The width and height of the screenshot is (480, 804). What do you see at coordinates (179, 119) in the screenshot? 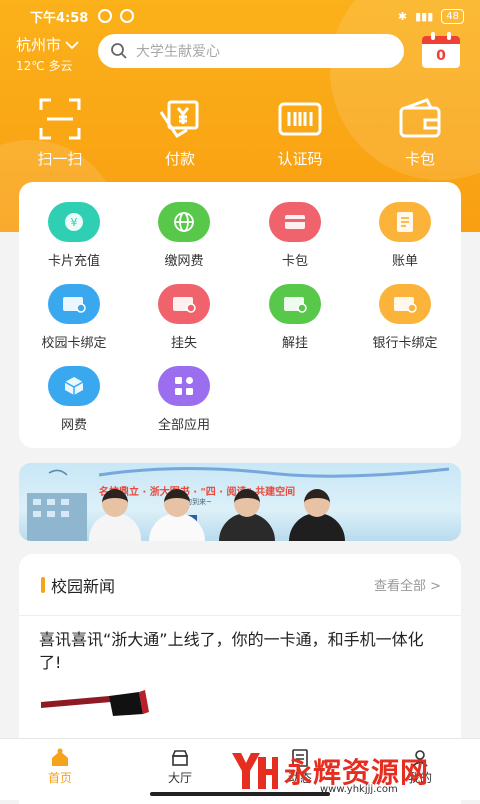
I see `payment-icon` at bounding box center [179, 119].